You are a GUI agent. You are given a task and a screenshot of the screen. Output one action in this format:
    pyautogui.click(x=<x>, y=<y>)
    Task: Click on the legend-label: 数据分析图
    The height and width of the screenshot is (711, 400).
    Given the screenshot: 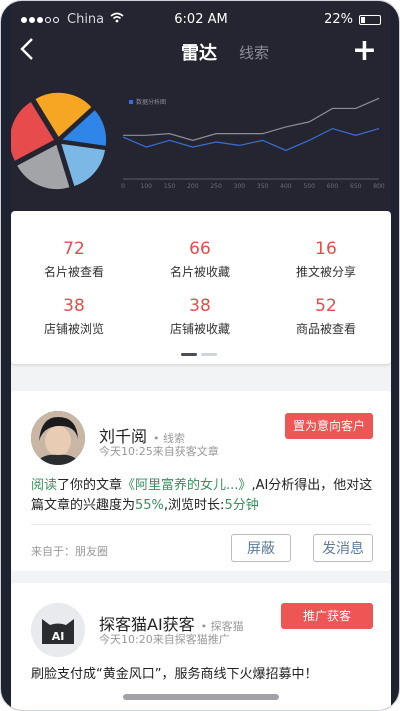 What is the action you would take?
    pyautogui.click(x=151, y=102)
    